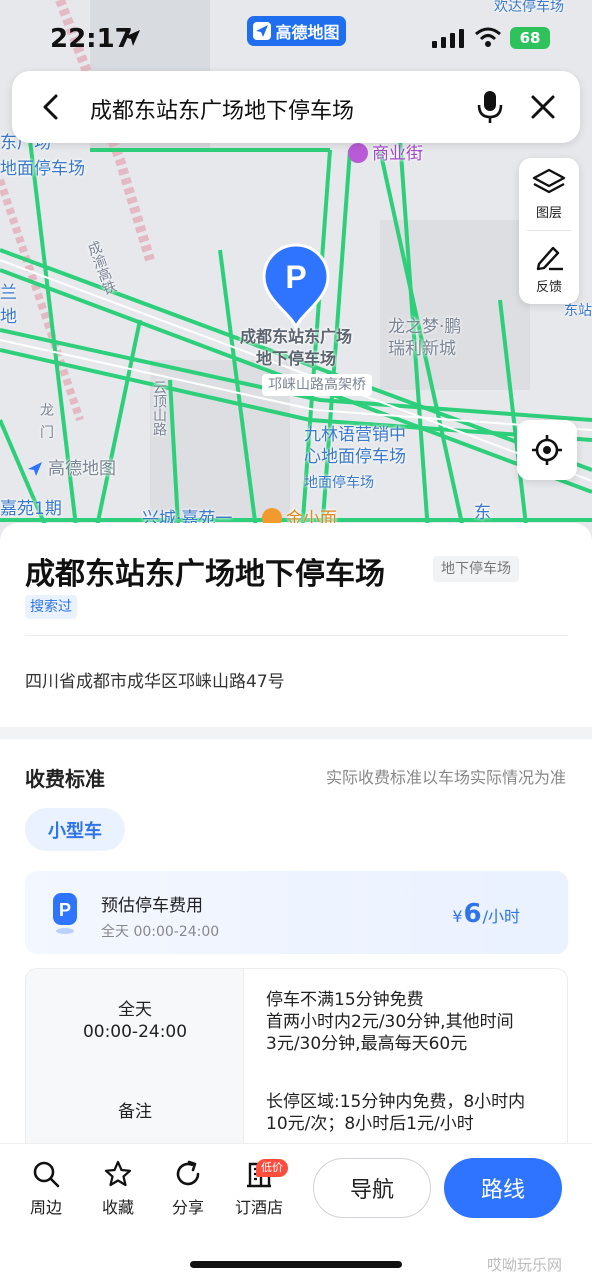  I want to click on fee-section-title: 收费标准, so click(65, 779).